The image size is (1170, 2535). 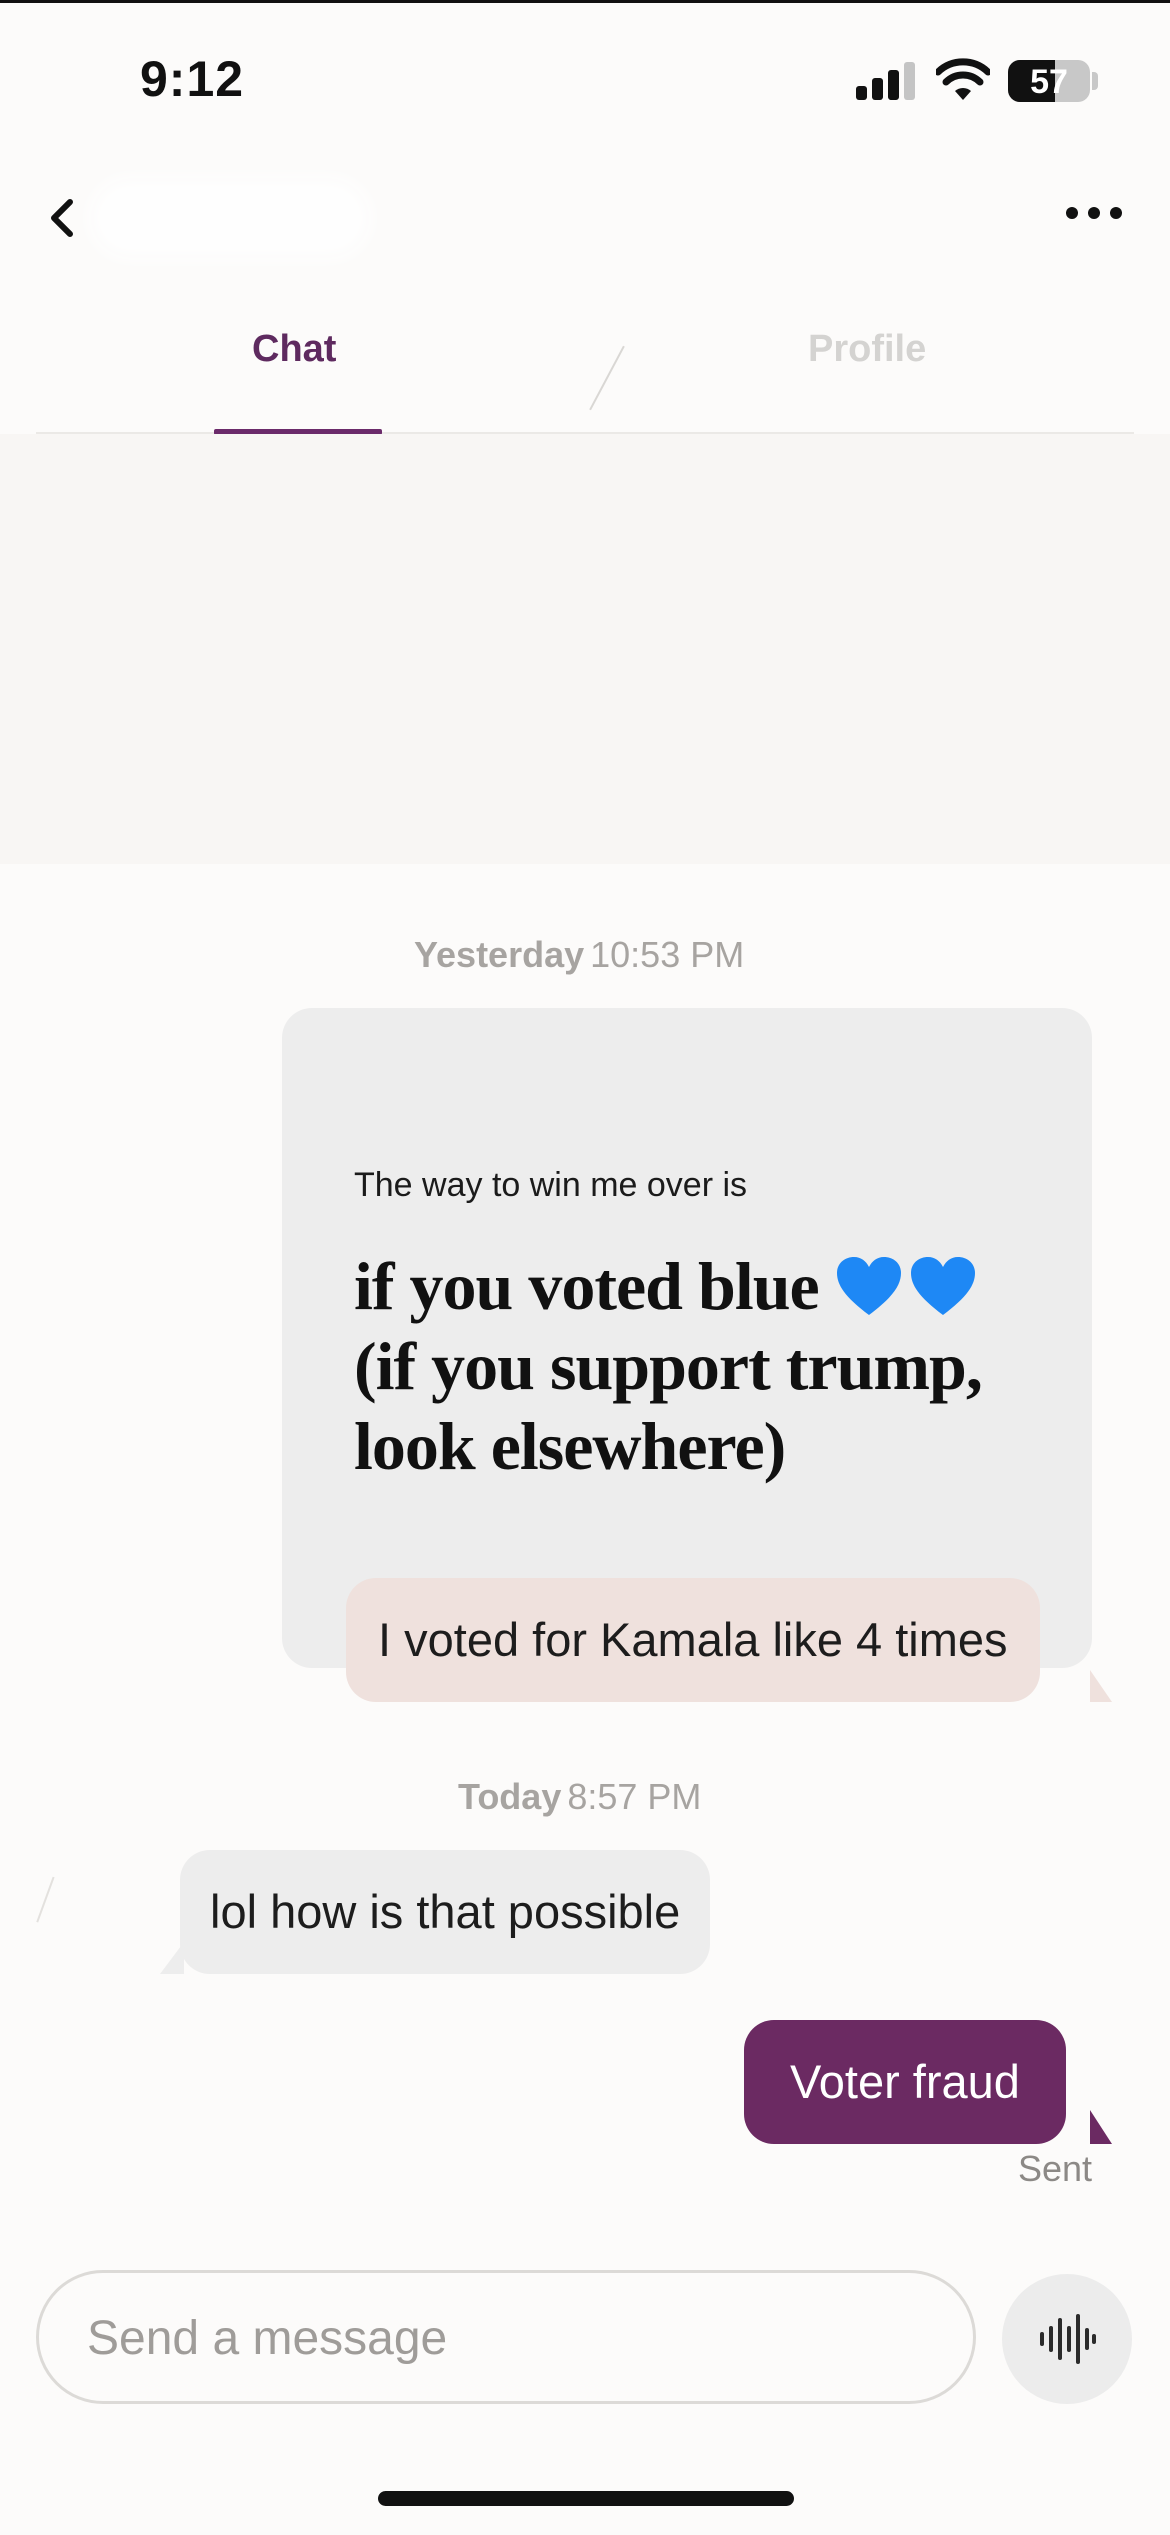 I want to click on received-message-bubble: lol how is that possible, so click(x=445, y=1912).